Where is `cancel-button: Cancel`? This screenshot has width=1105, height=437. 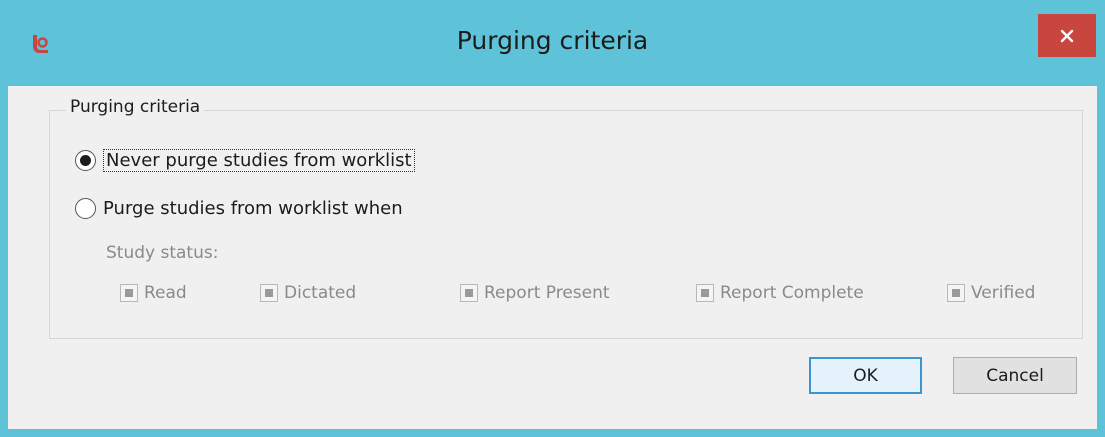
cancel-button: Cancel is located at coordinates (1015, 375).